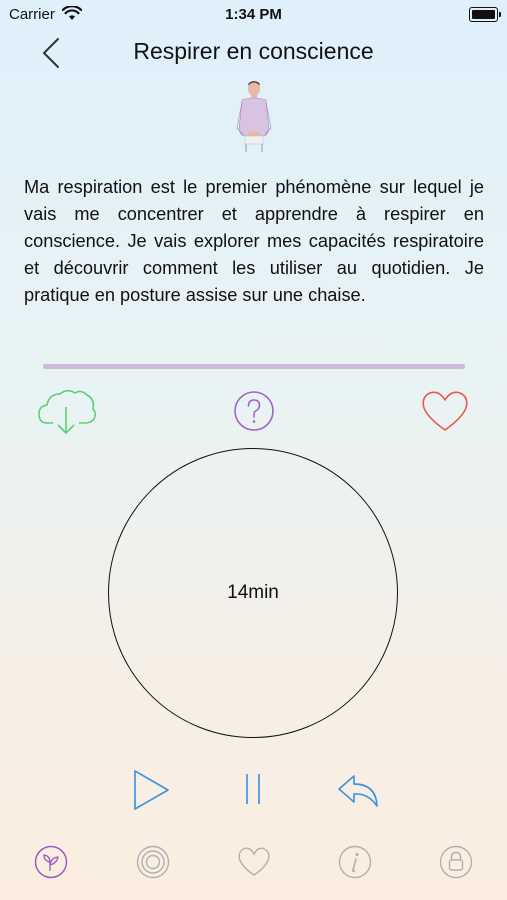 The height and width of the screenshot is (900, 507). I want to click on tab-sprout-icon, so click(51, 862).